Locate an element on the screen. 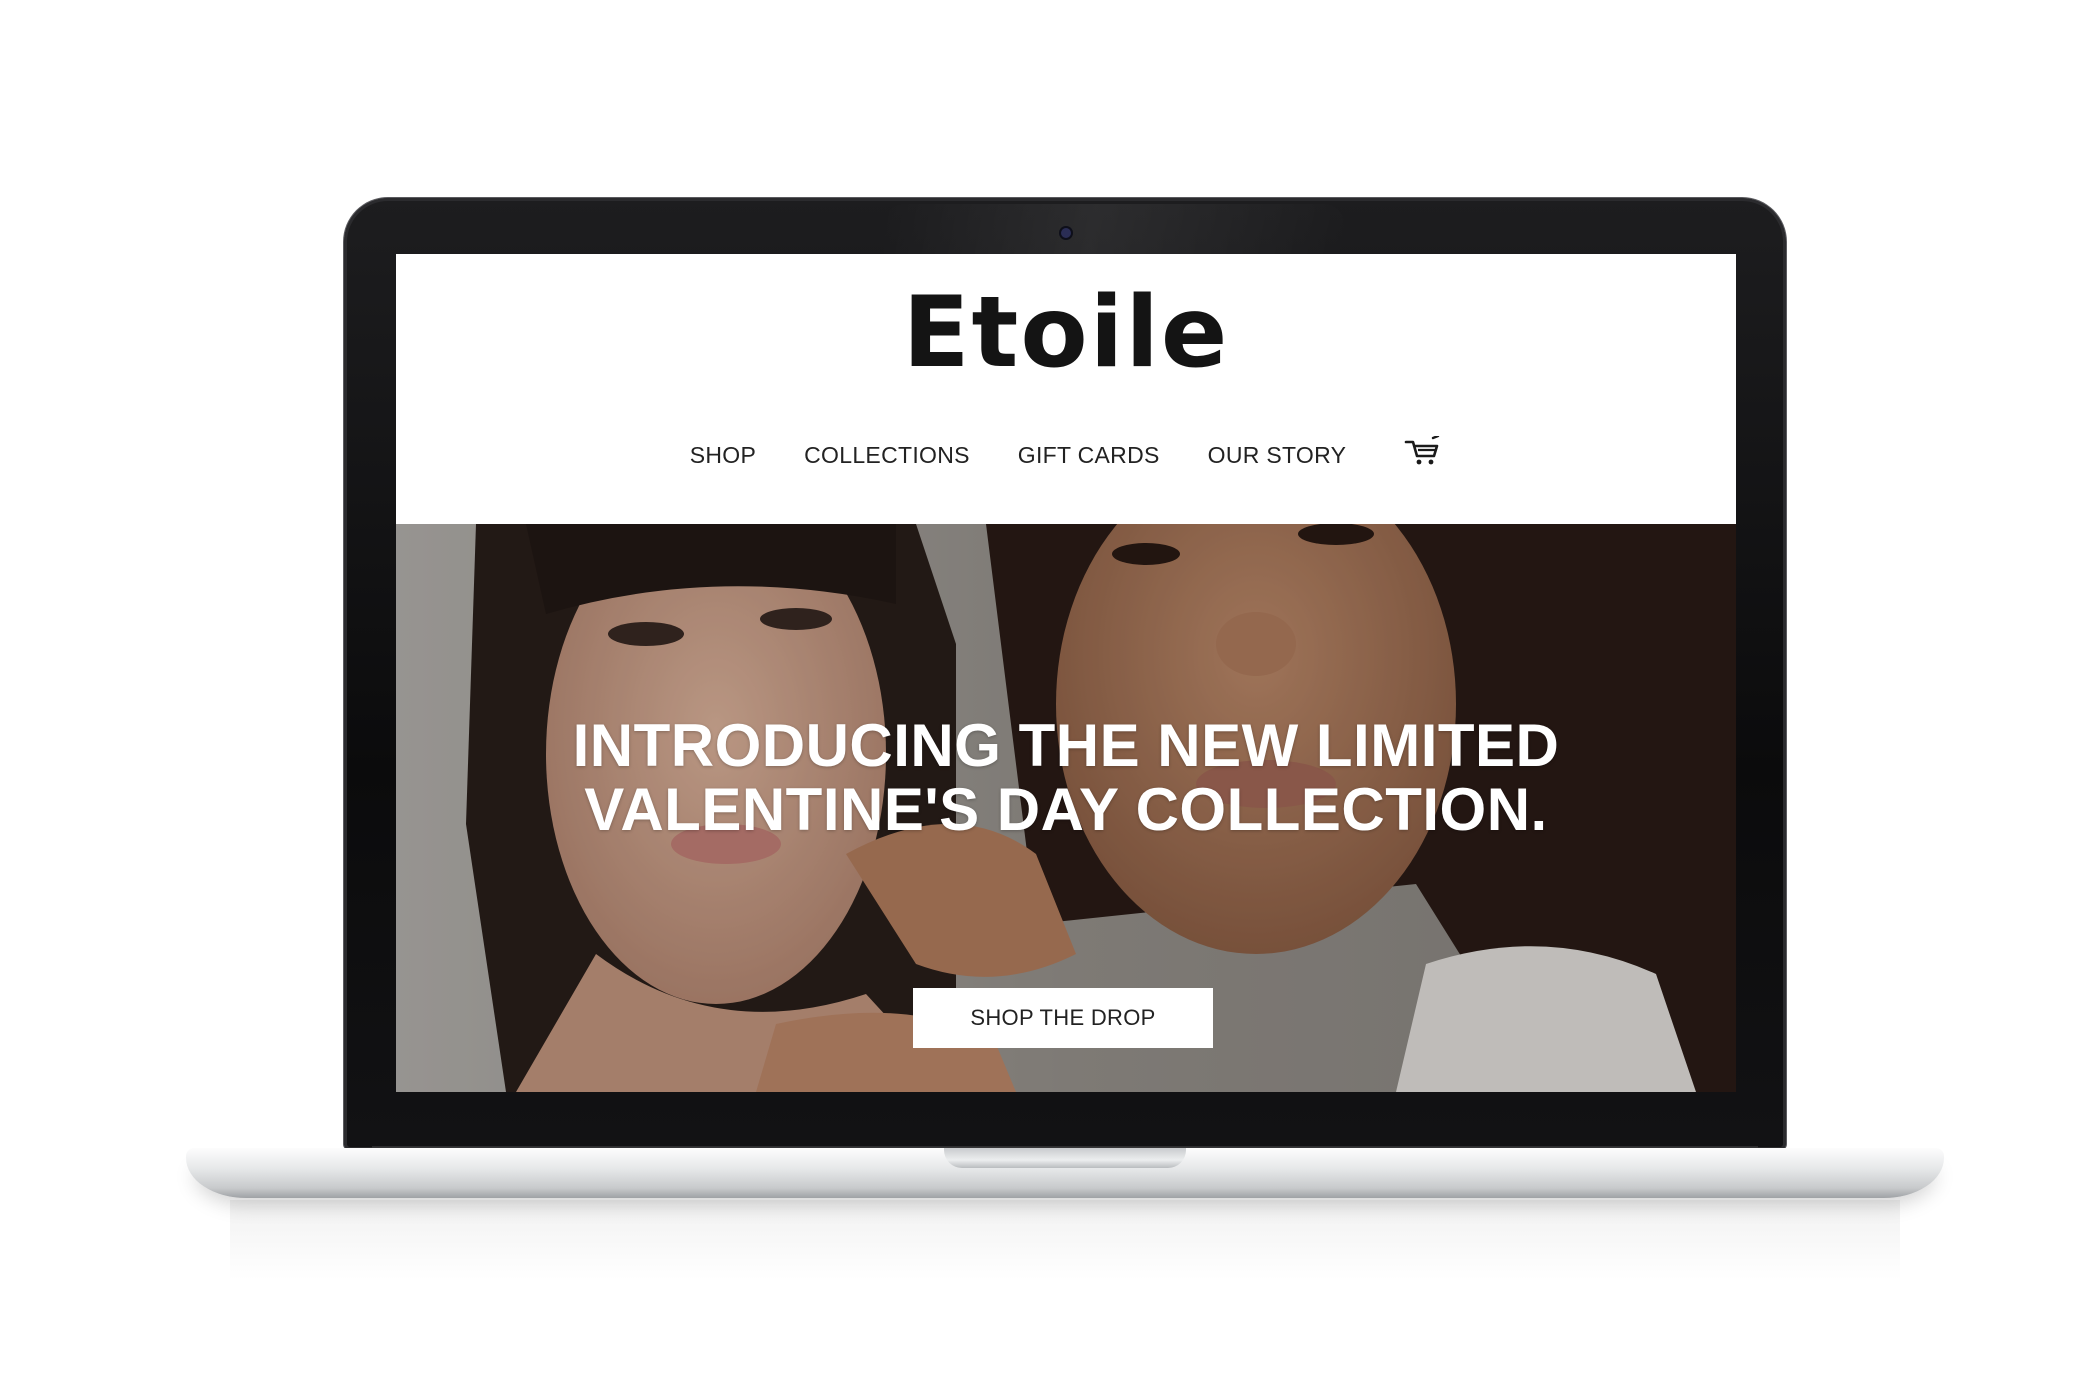 This screenshot has height=1400, width=2100. shopping-cart-icon is located at coordinates (1423, 450).